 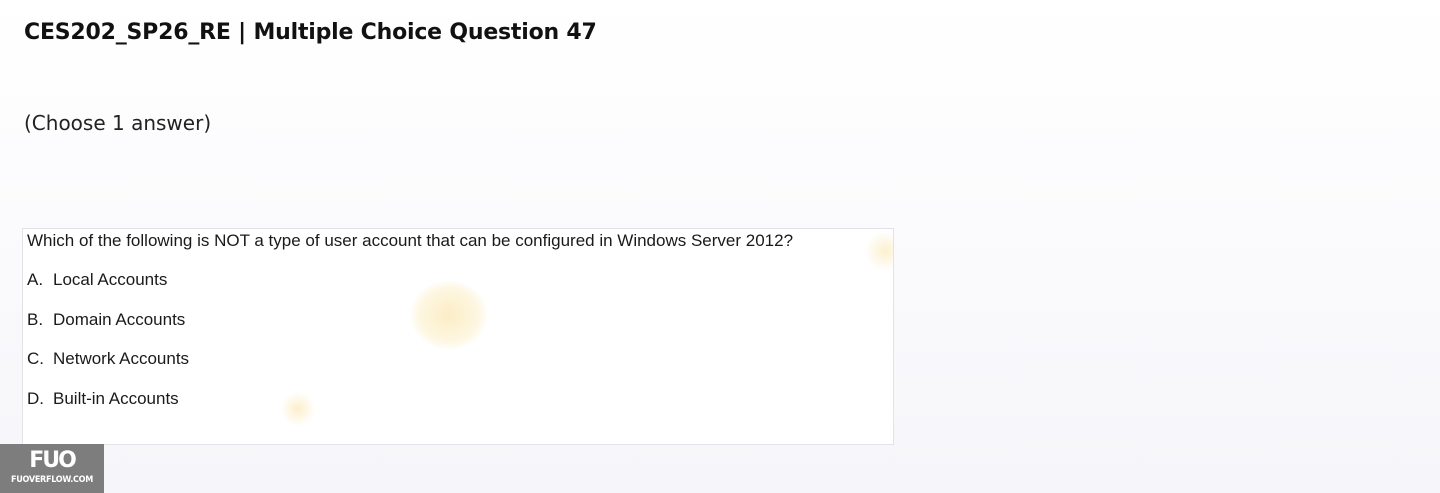 I want to click on option-letter: B., so click(x=35, y=319).